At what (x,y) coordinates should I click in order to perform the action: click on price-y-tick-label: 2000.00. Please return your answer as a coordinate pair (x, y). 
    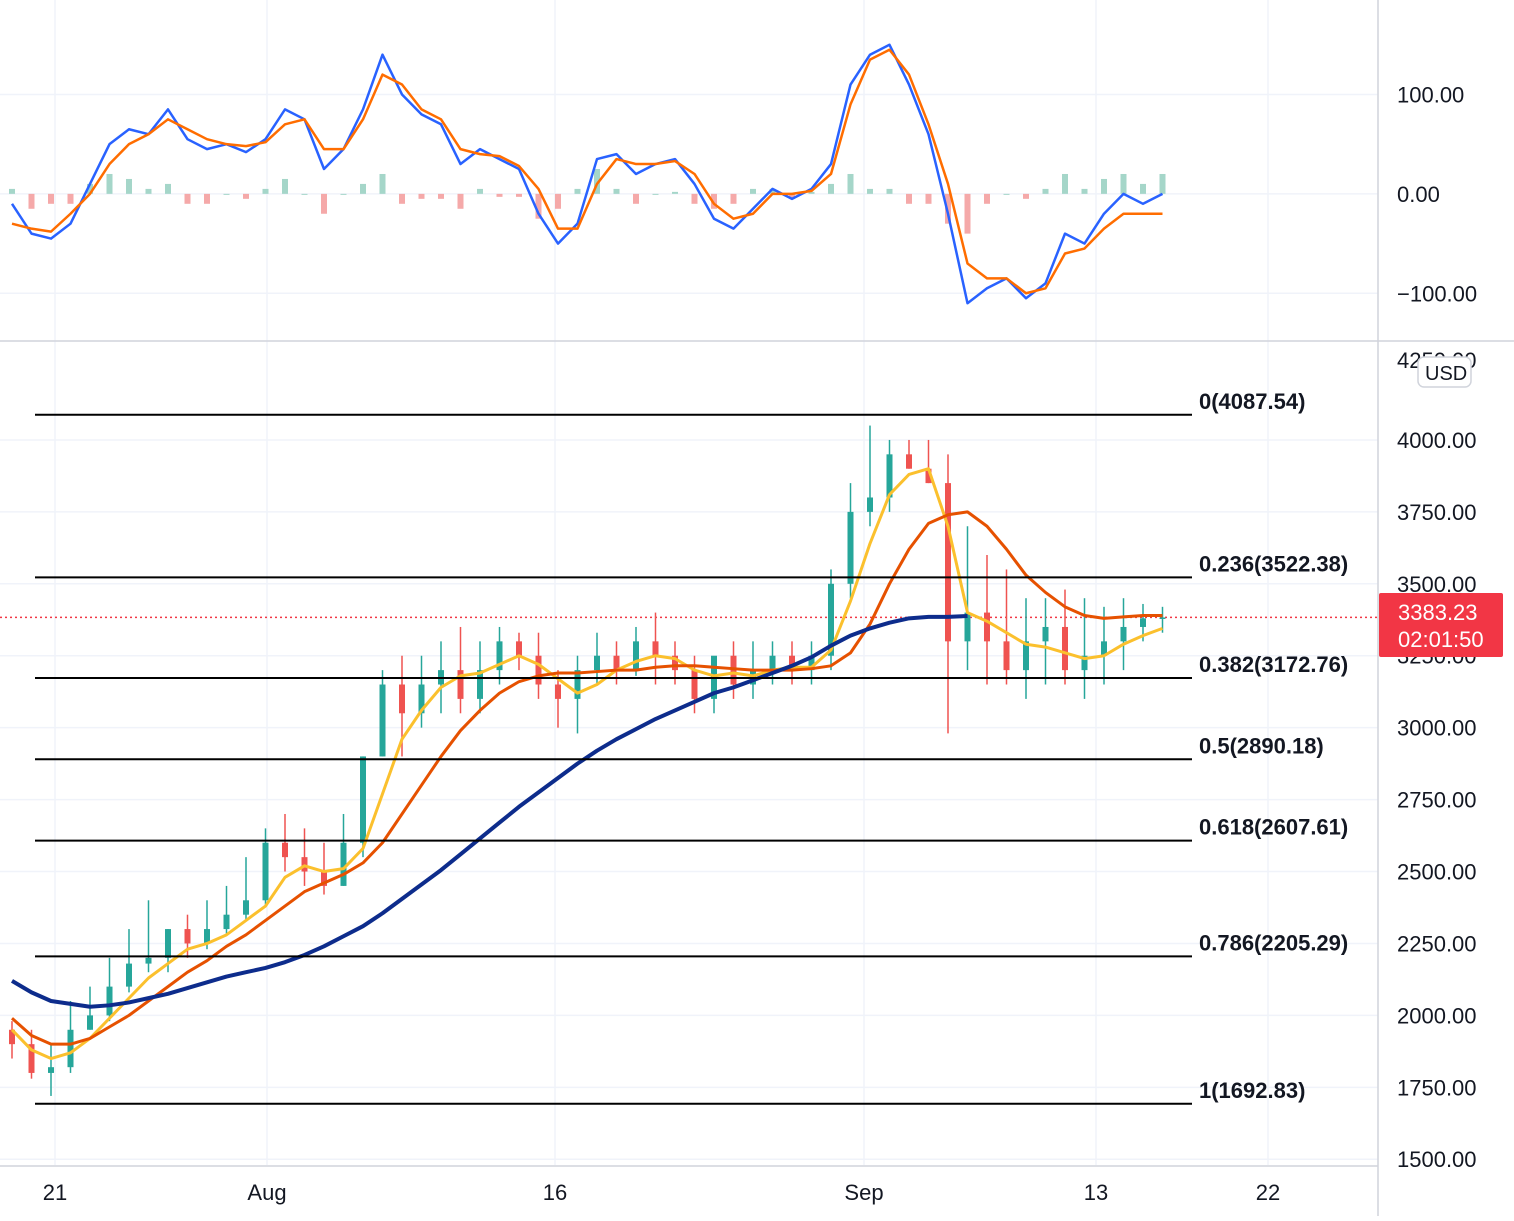
    Looking at the image, I should click on (1437, 1015).